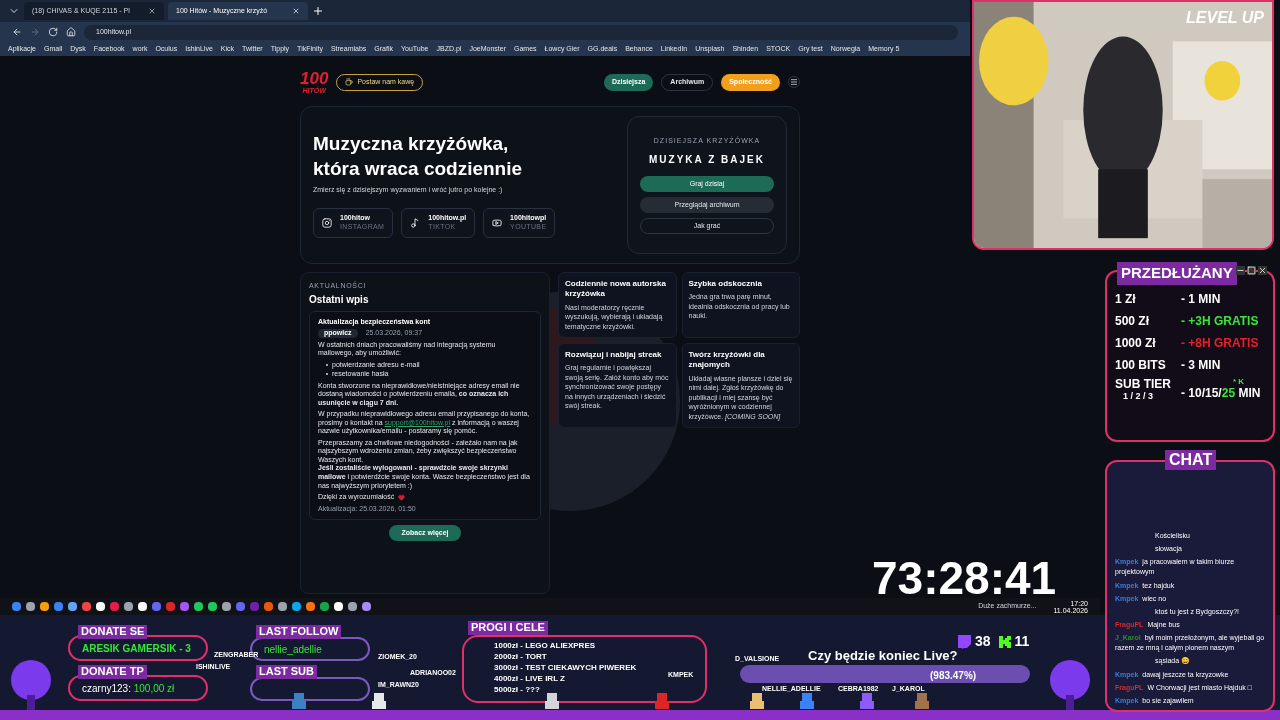 The height and width of the screenshot is (720, 1280). Describe the element at coordinates (128, 688) in the screenshot. I see `donate-value: czarny123: 100,00 zł` at that location.